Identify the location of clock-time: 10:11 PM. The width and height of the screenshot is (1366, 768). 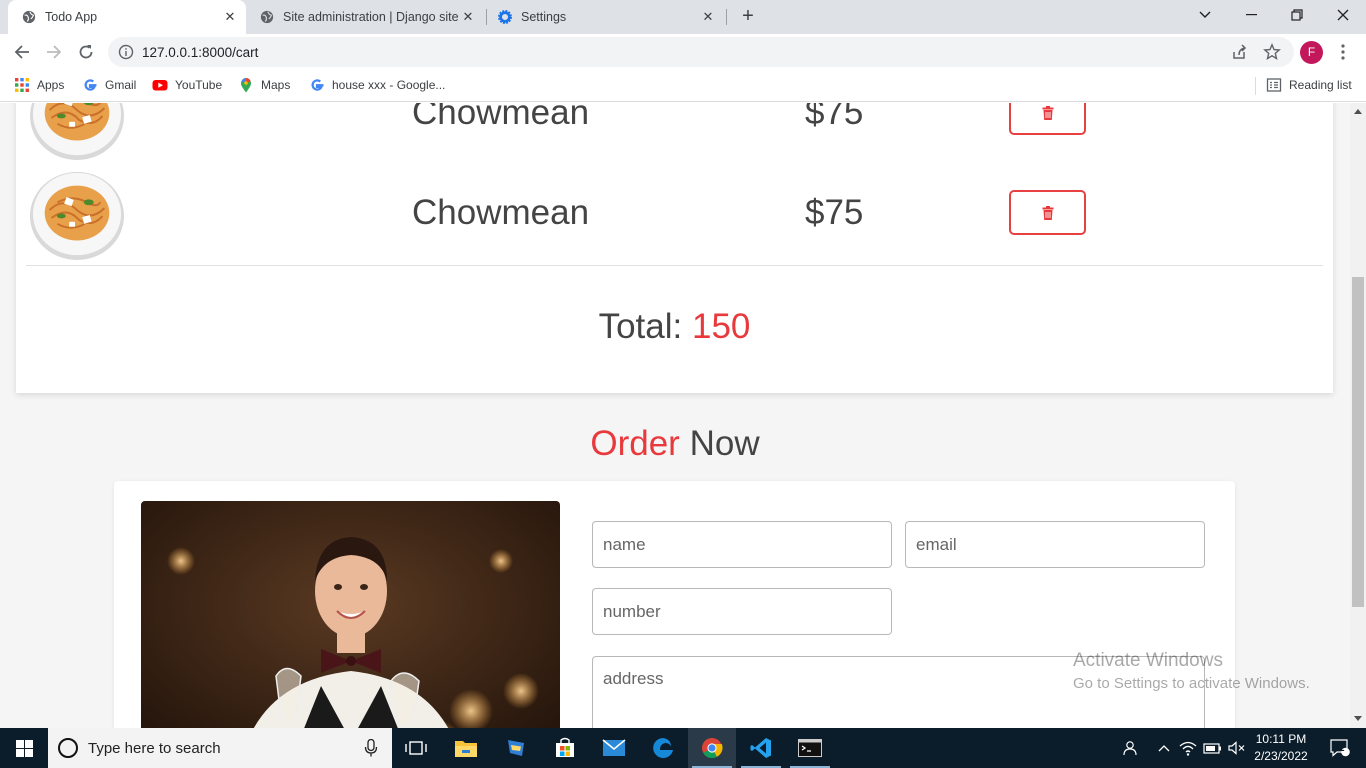
(1281, 739).